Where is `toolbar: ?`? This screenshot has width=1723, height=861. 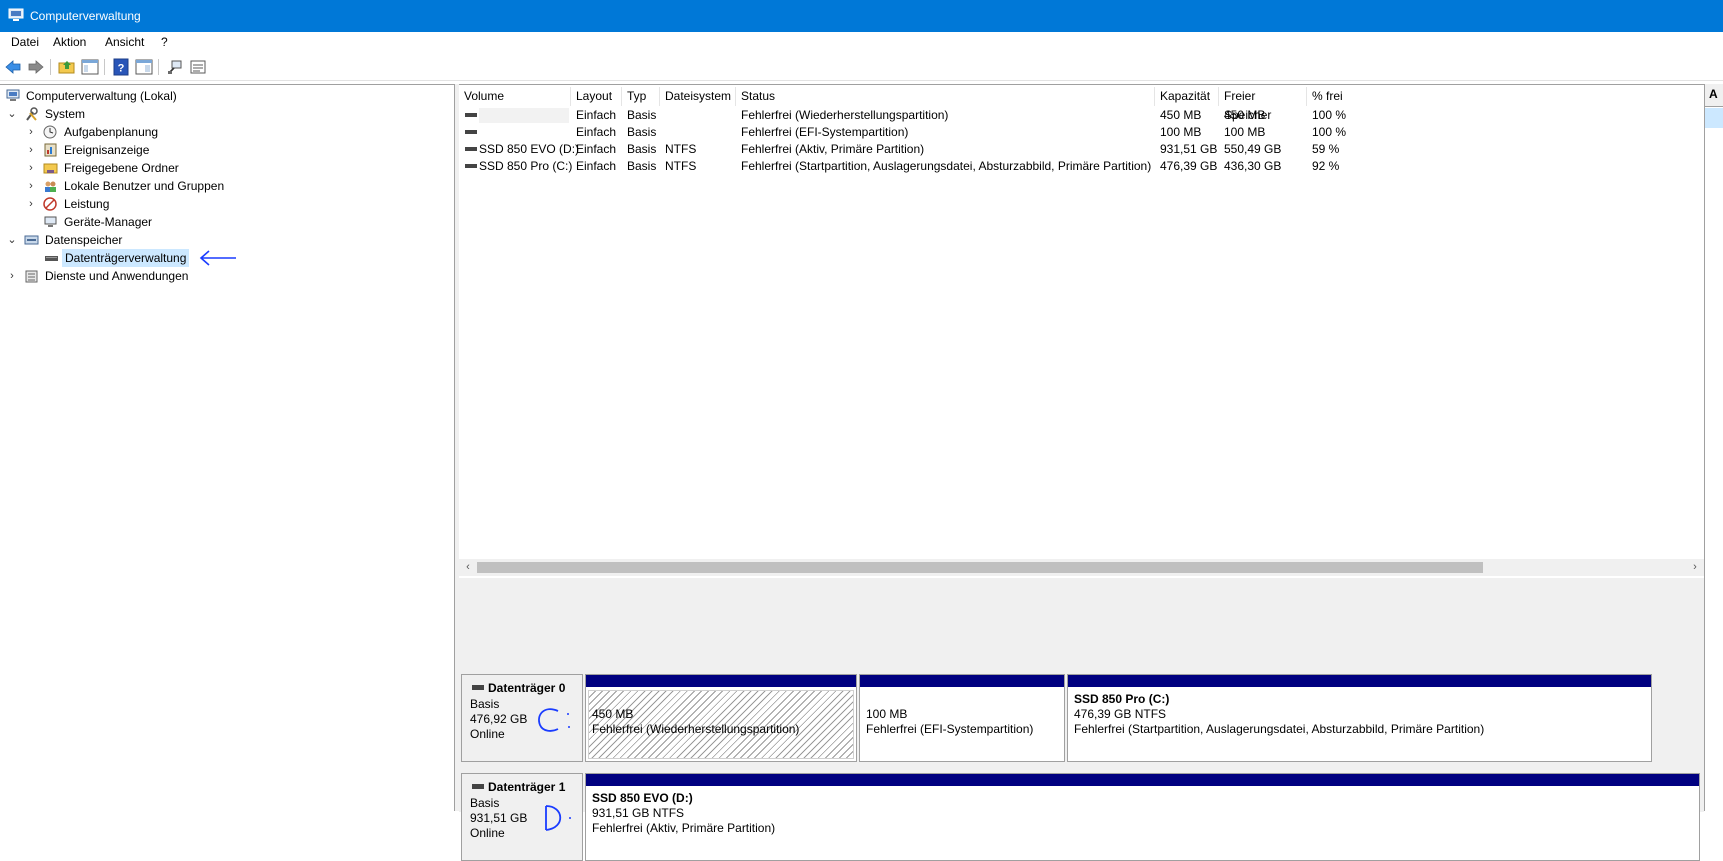 toolbar: ? is located at coordinates (861, 67).